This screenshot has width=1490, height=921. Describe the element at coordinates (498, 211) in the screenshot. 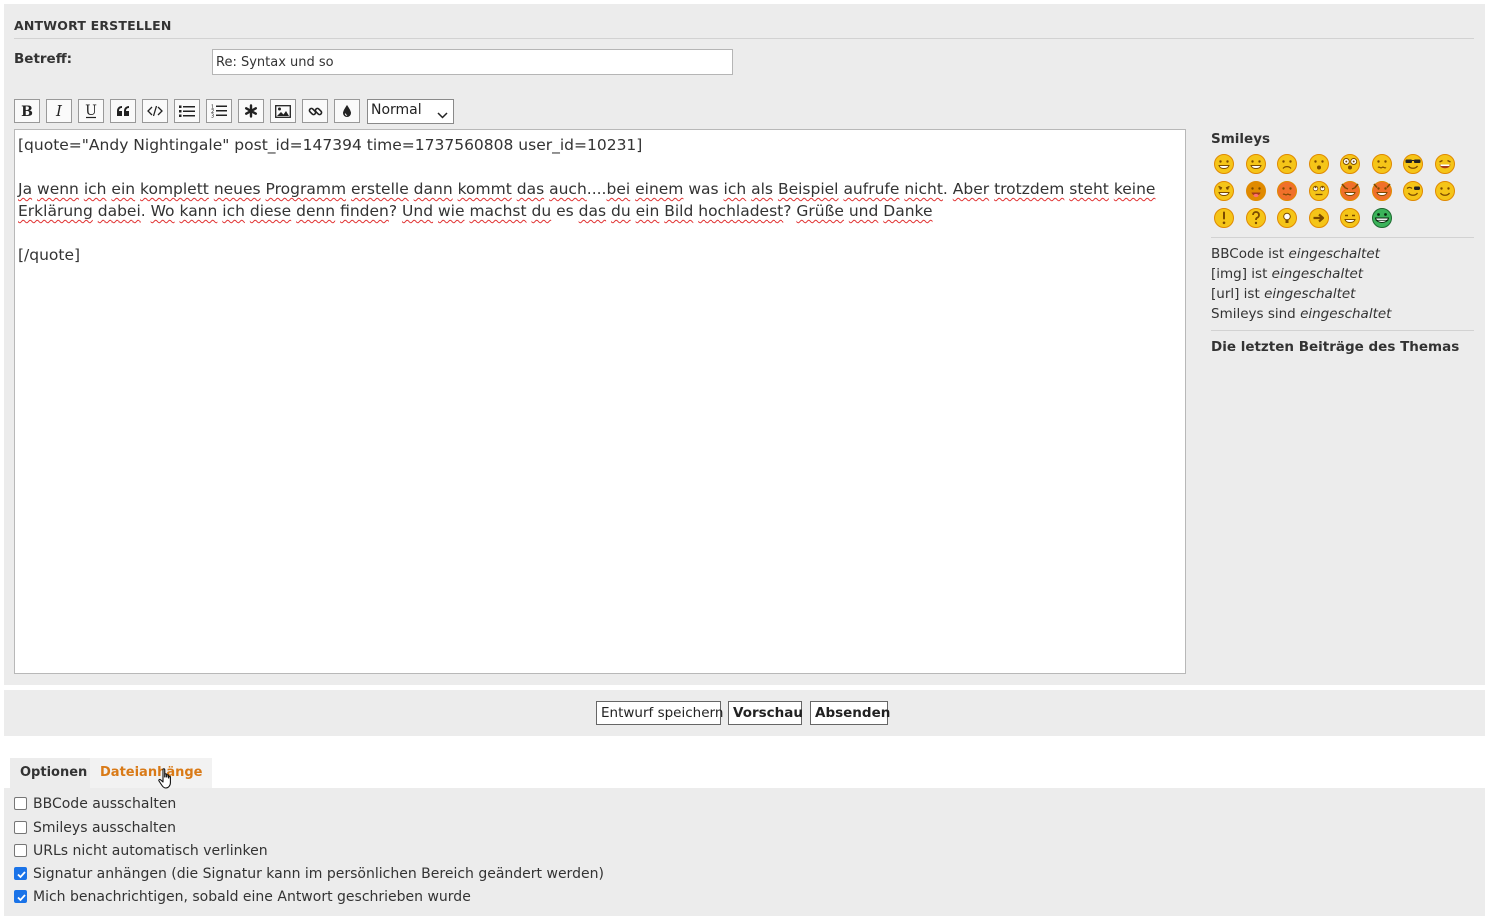

I see `spell-word: machst` at that location.